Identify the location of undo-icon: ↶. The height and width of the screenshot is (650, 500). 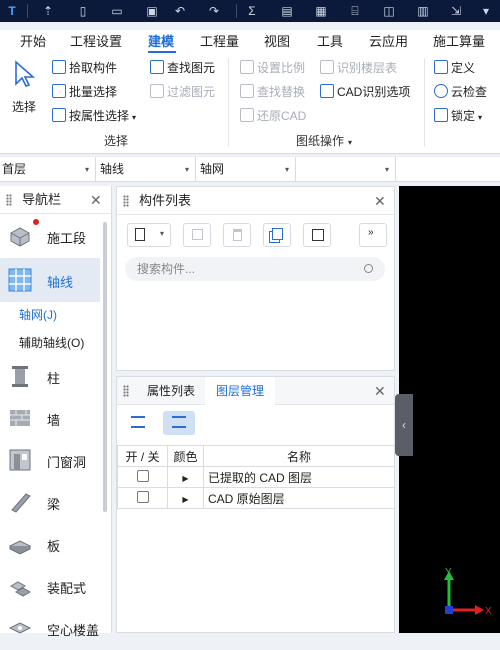
(180, 11).